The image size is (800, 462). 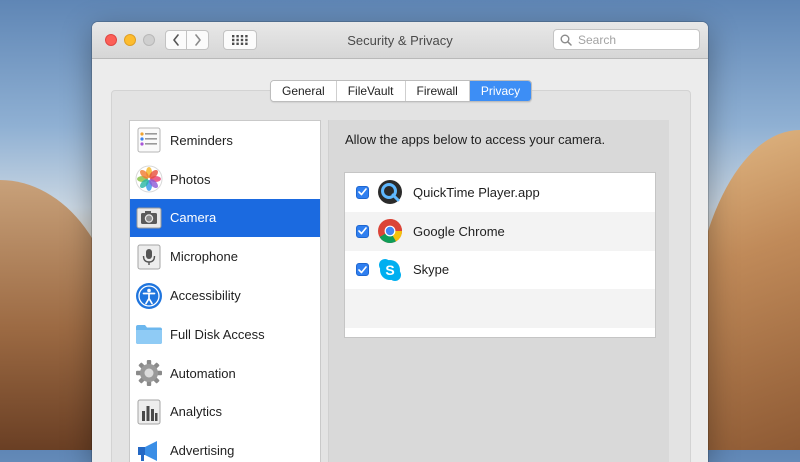 What do you see at coordinates (203, 373) in the screenshot?
I see `sidebar-item-label: Automation` at bounding box center [203, 373].